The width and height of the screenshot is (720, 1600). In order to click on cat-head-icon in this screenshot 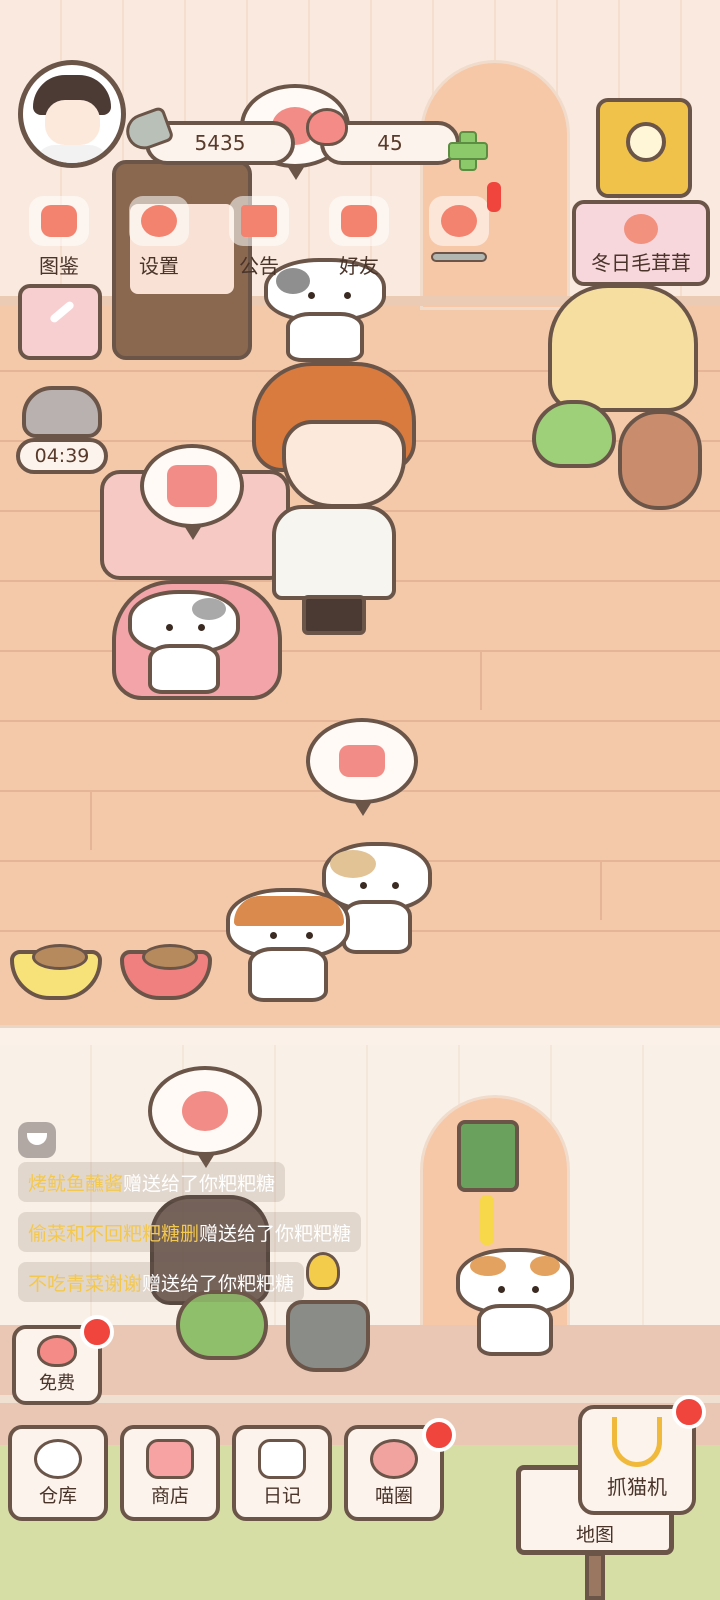, I will do `click(59, 221)`.